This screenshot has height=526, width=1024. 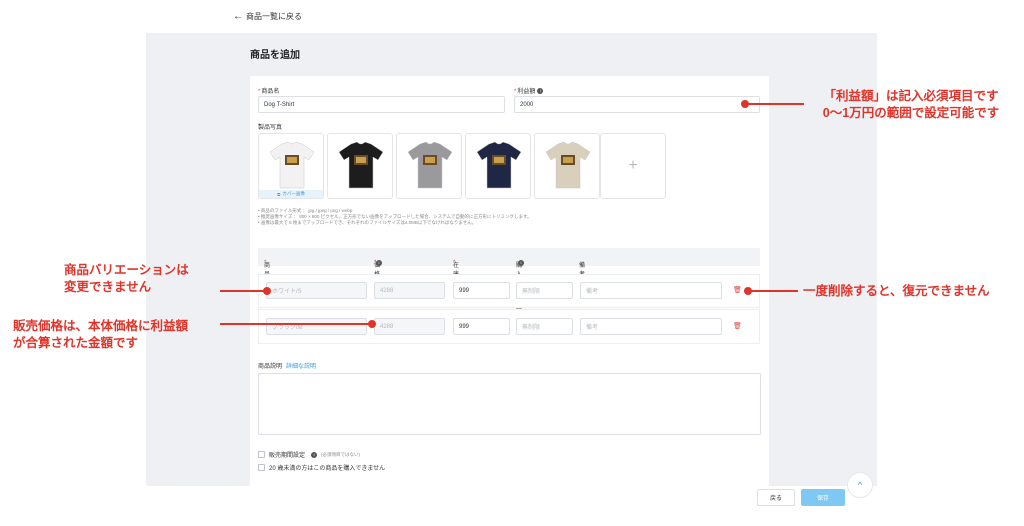 I want to click on detailed-description-link: 詳細な説明, so click(x=301, y=367).